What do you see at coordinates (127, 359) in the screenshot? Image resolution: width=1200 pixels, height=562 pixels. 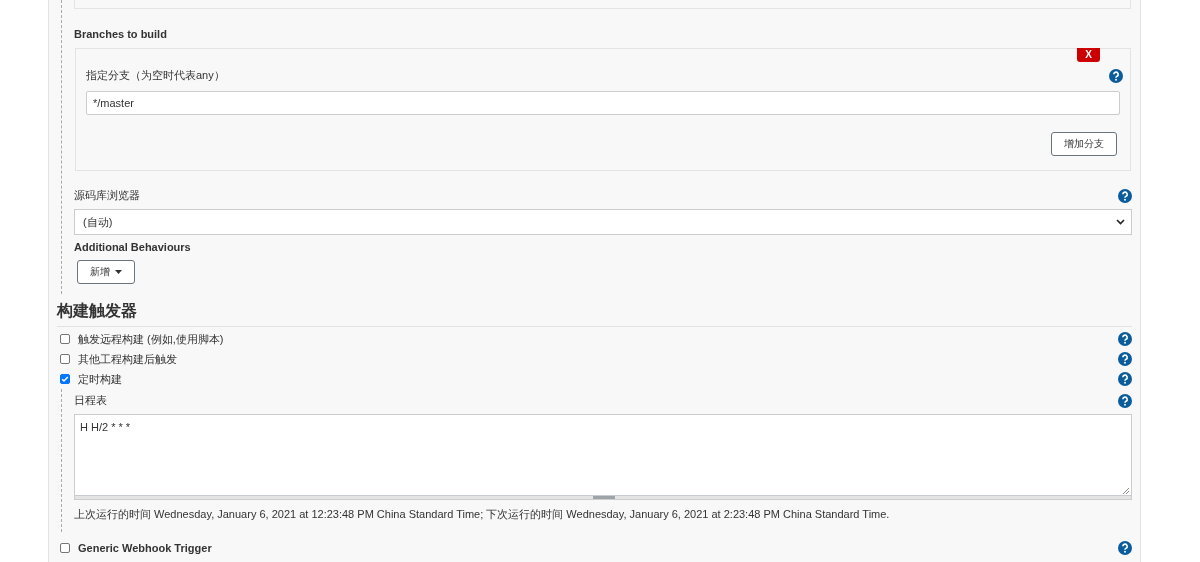 I see `option-label: 其他工程构建后触发` at bounding box center [127, 359].